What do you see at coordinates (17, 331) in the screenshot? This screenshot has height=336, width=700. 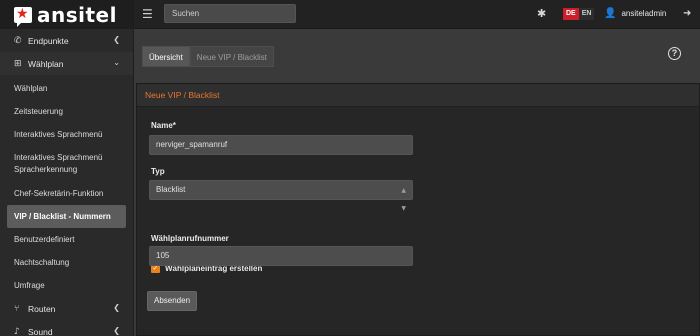 I see `music-icon: ♪` at bounding box center [17, 331].